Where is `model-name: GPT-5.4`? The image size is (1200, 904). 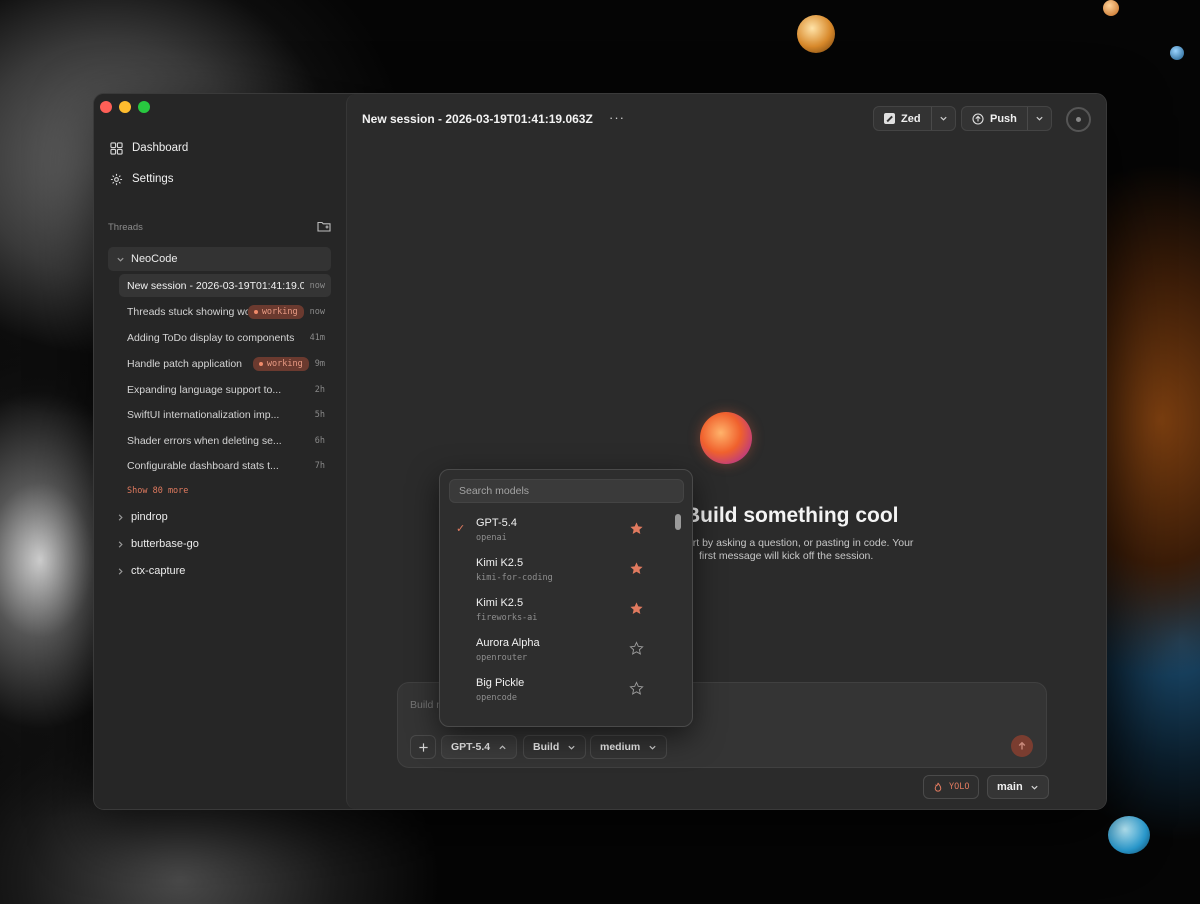 model-name: GPT-5.4 is located at coordinates (496, 523).